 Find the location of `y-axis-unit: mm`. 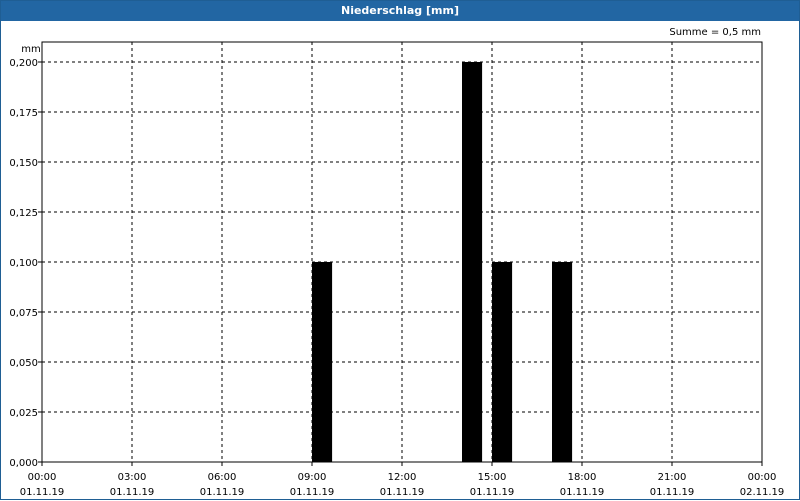

y-axis-unit: mm is located at coordinates (30, 49).